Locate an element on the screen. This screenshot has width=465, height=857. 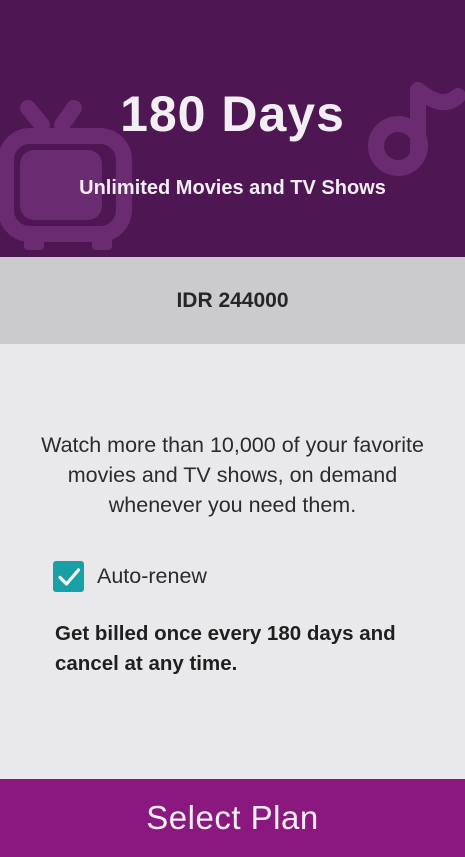
checkmark-icon is located at coordinates (68, 576).